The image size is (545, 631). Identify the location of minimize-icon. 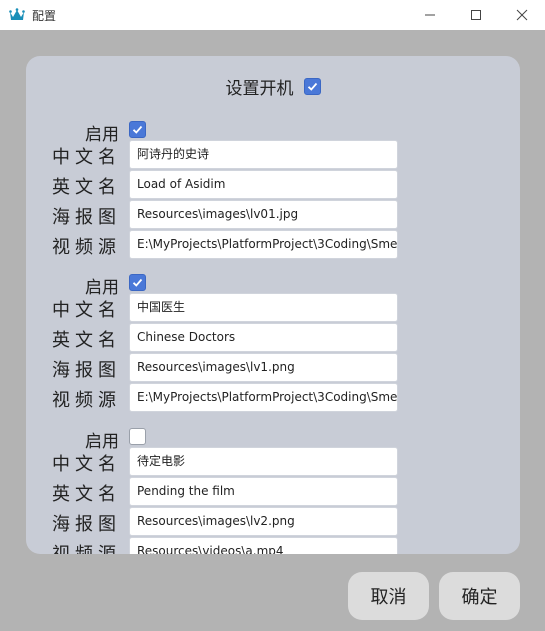
(430, 15).